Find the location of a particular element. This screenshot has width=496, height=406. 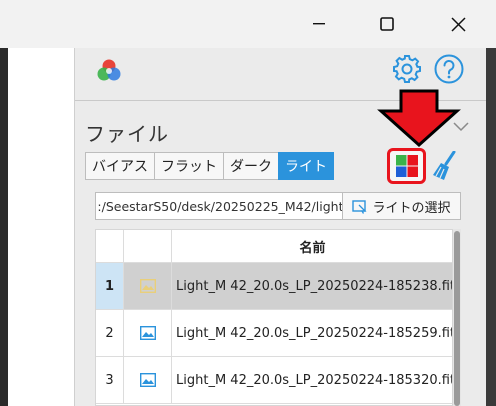

help-icon is located at coordinates (449, 69).